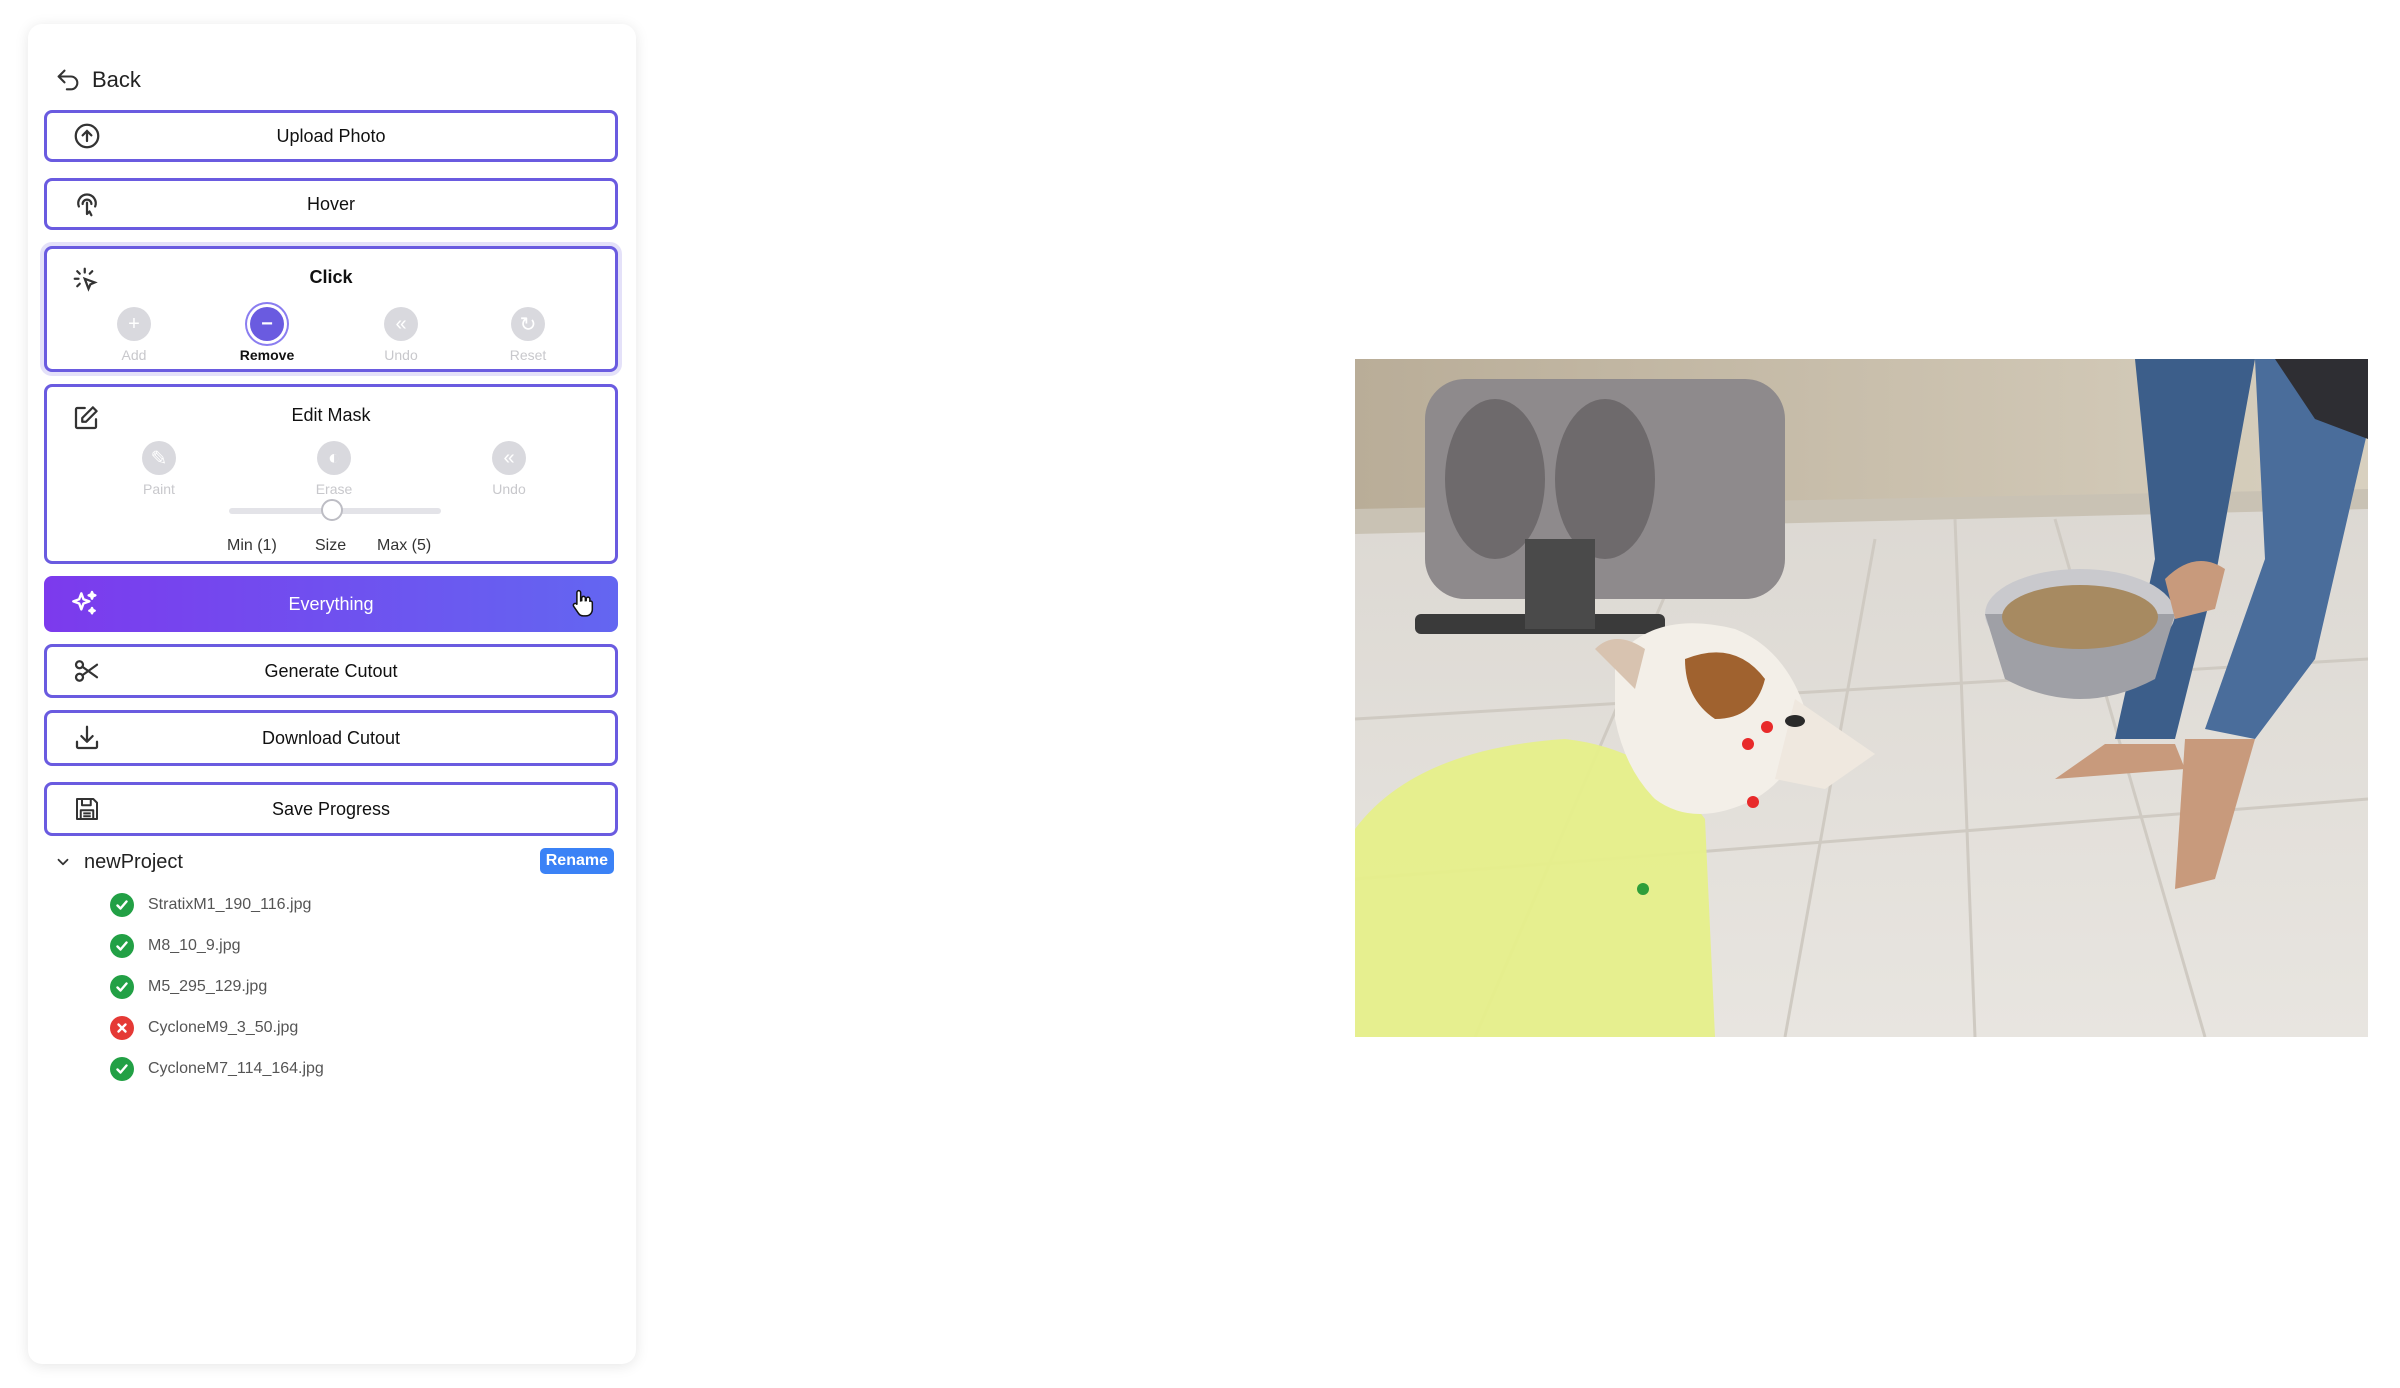 This screenshot has height=1388, width=2400. I want to click on paint-button: ✎ Paint, so click(159, 469).